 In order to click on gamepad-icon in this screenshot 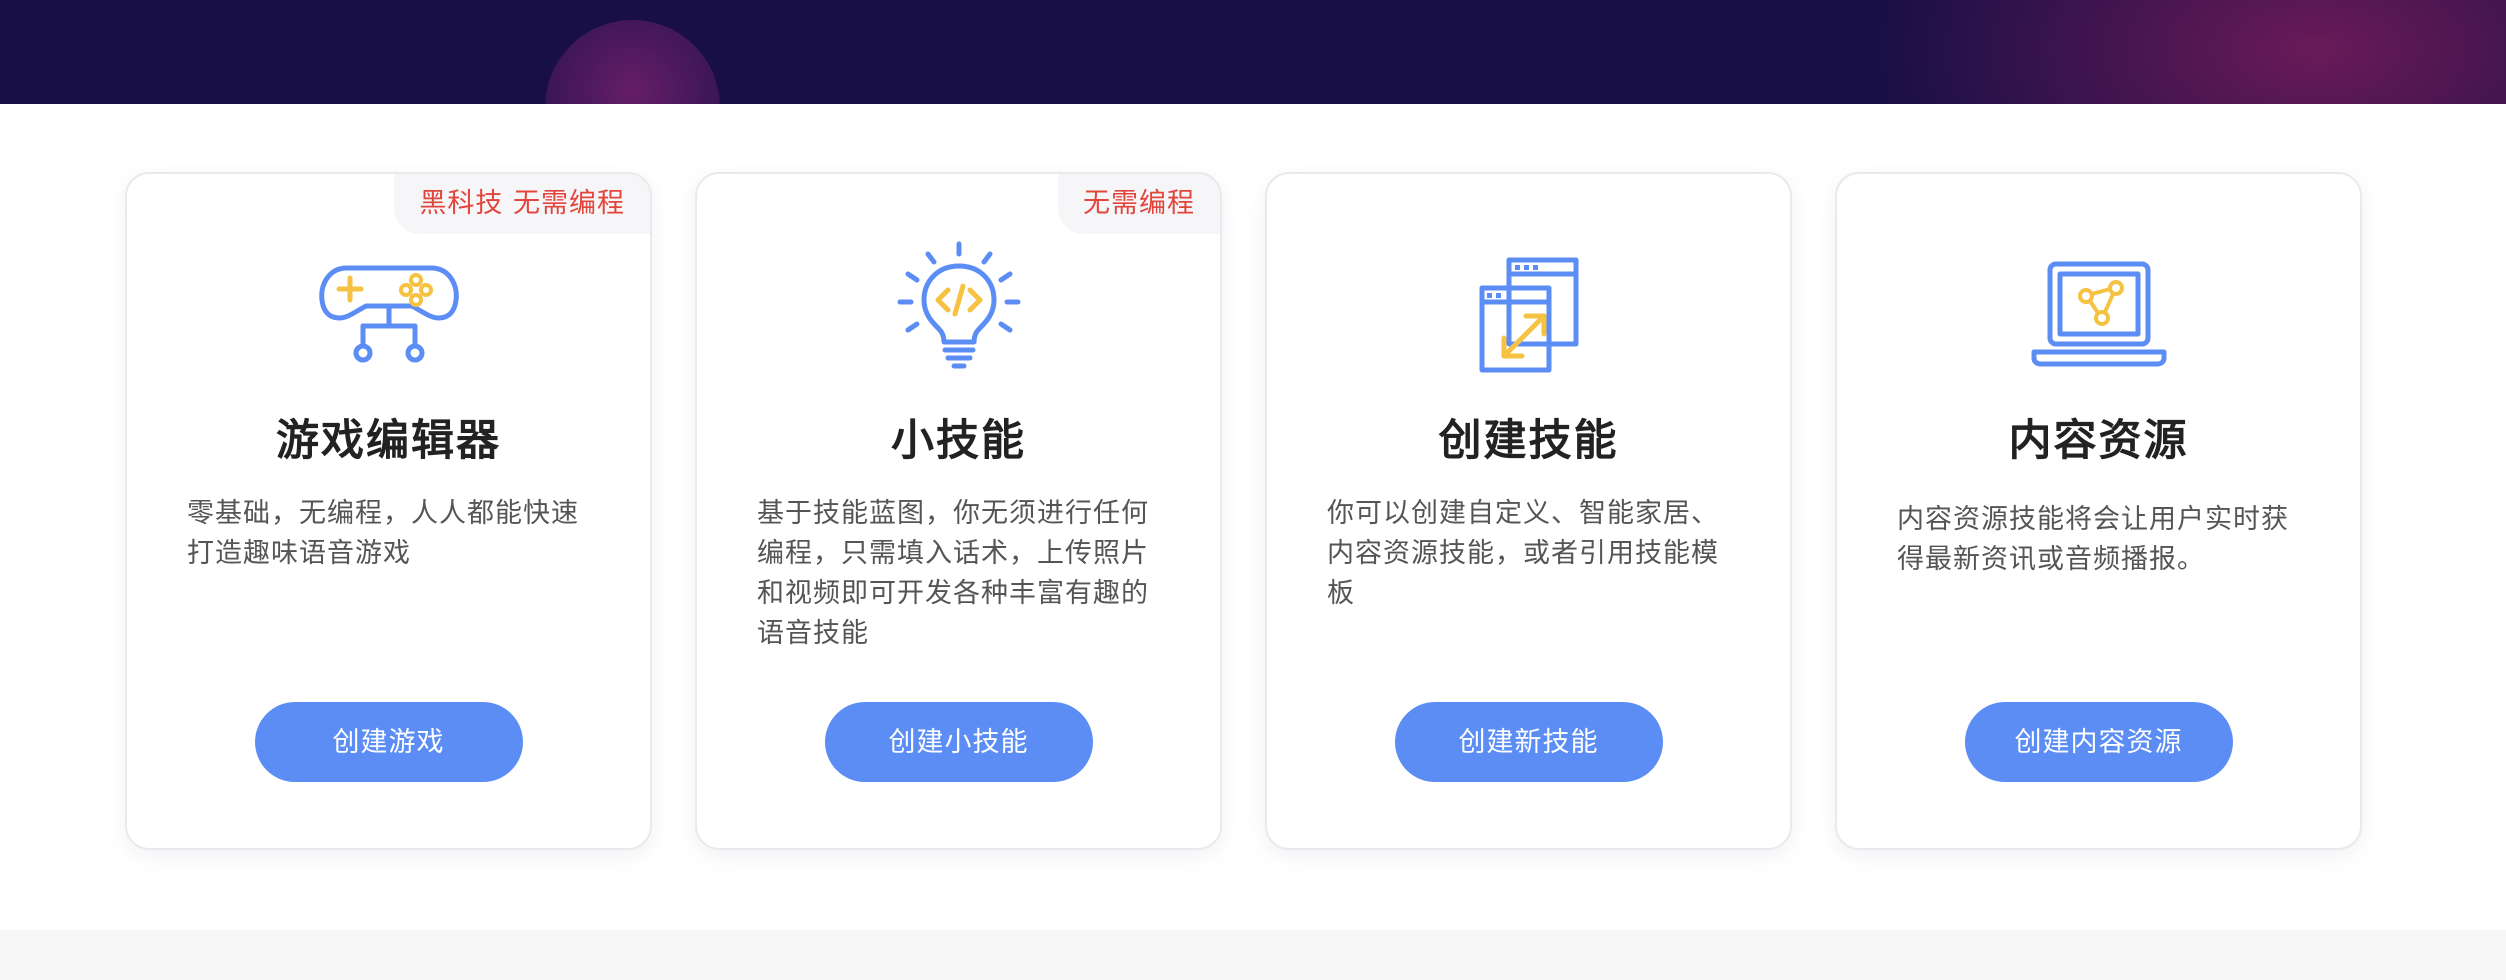, I will do `click(389, 313)`.